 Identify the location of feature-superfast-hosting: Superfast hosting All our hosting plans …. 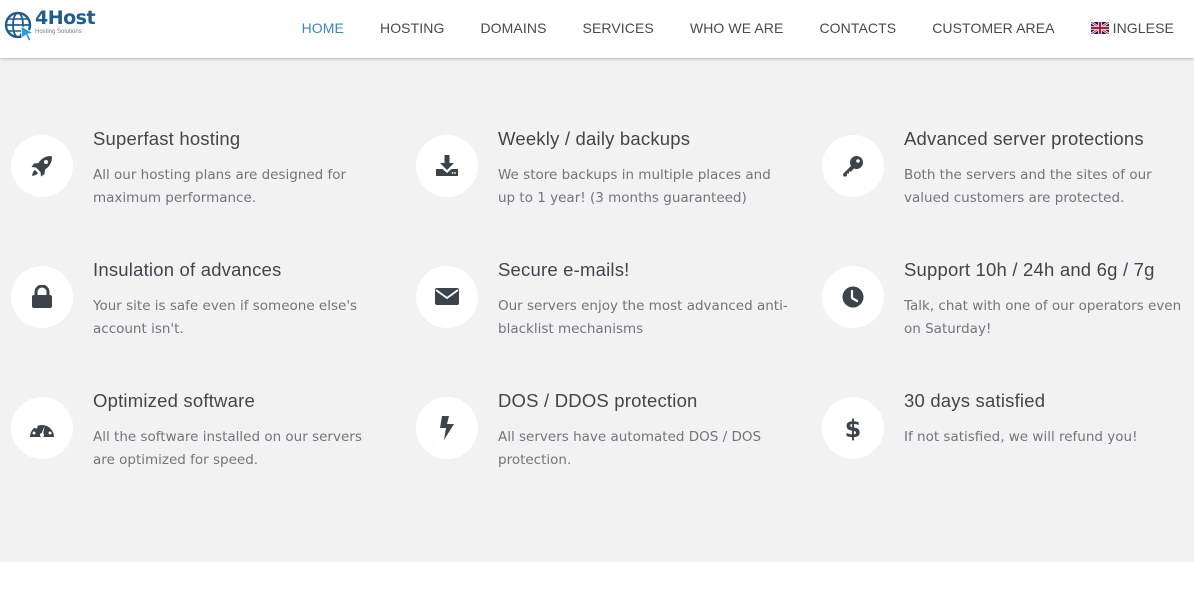
(200, 186).